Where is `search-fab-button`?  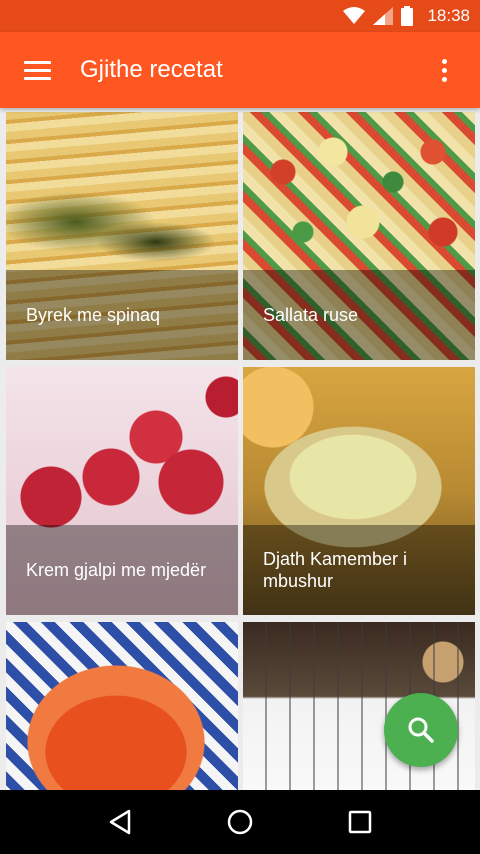
search-fab-button is located at coordinates (421, 730).